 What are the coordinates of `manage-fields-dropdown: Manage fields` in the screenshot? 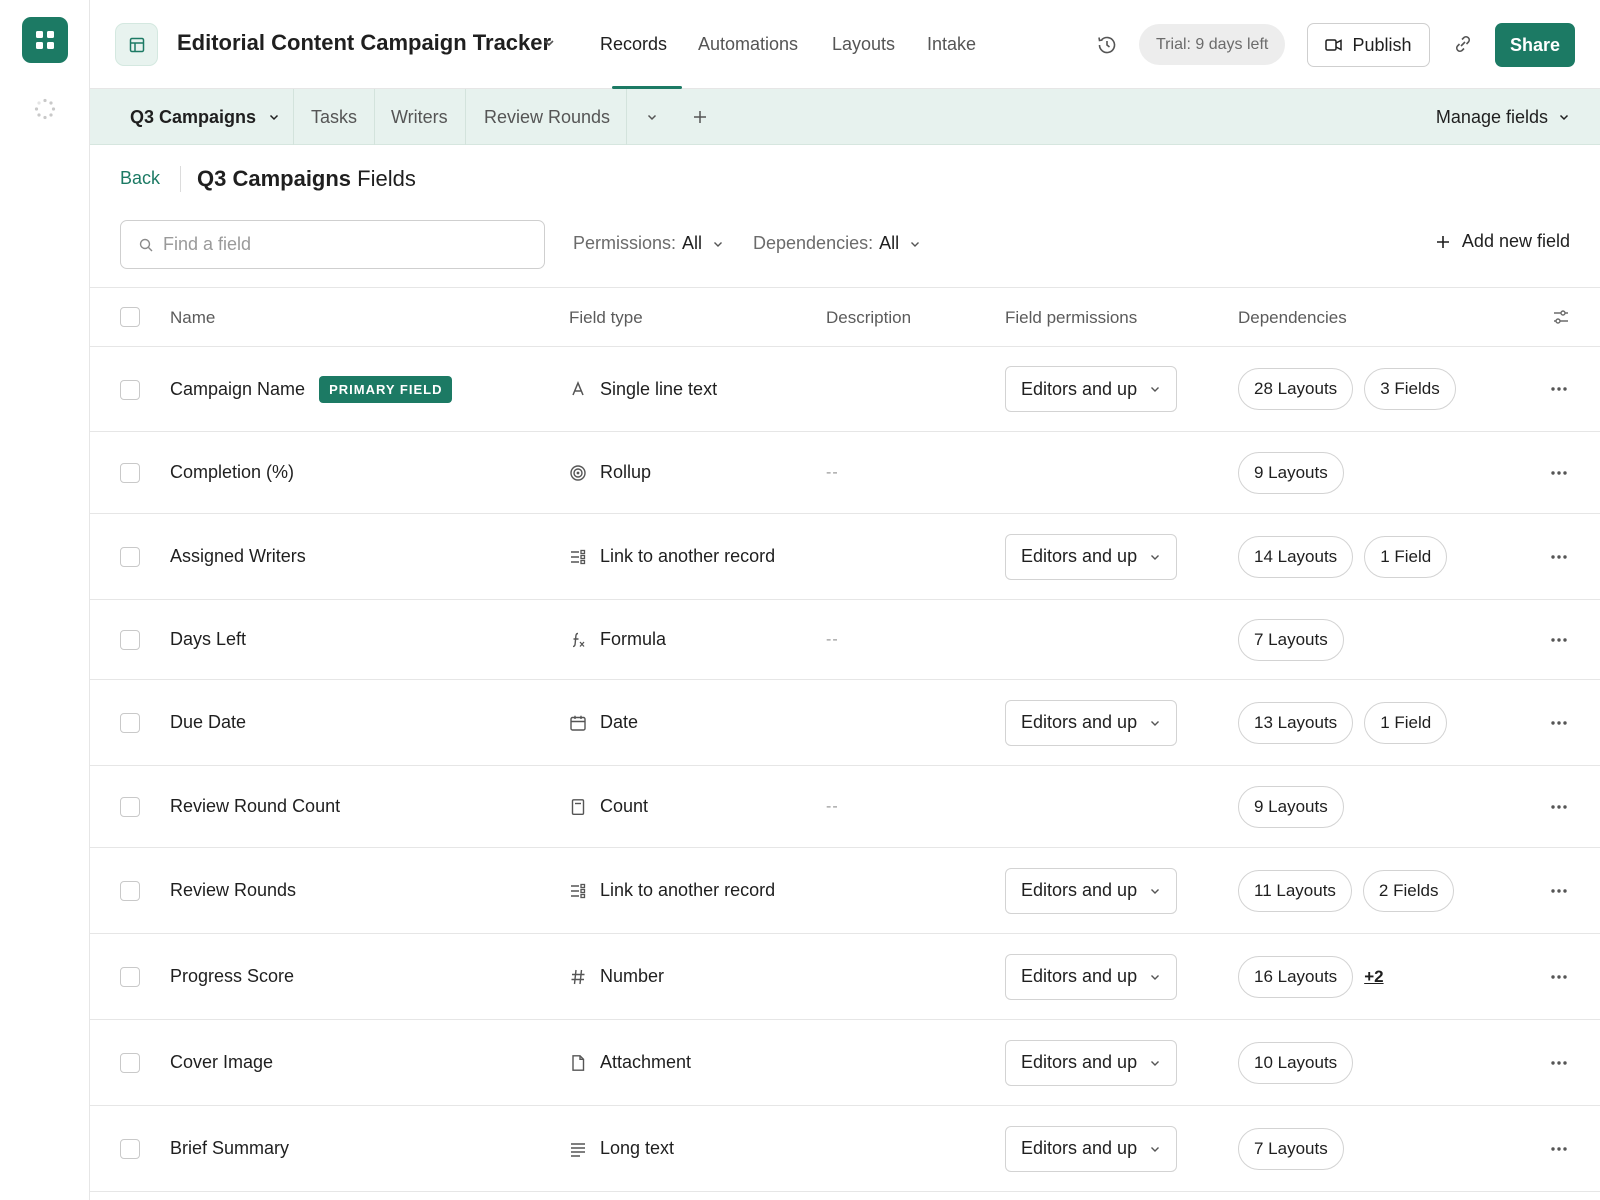 It's located at (1503, 117).